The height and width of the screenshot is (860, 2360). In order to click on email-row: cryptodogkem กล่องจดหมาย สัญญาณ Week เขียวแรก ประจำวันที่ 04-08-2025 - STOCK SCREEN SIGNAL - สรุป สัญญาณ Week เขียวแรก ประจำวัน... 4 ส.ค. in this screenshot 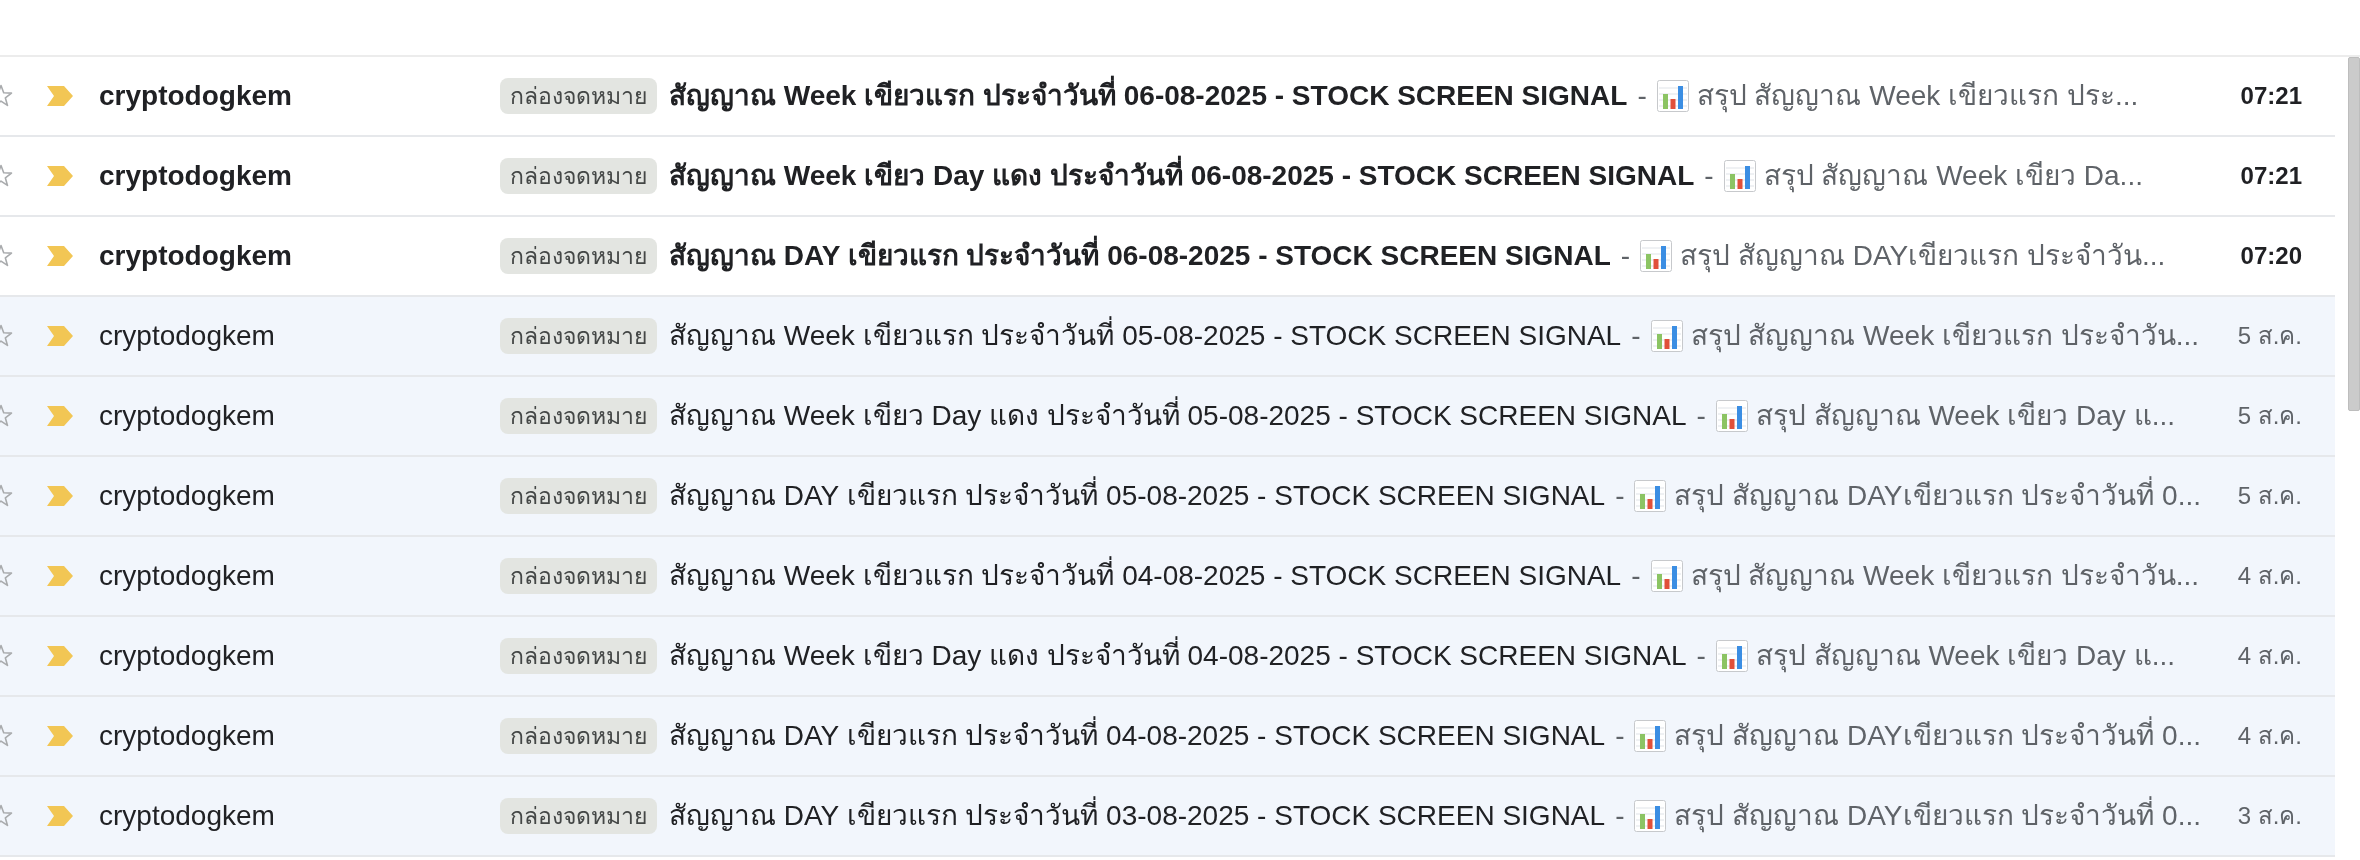, I will do `click(1167, 577)`.